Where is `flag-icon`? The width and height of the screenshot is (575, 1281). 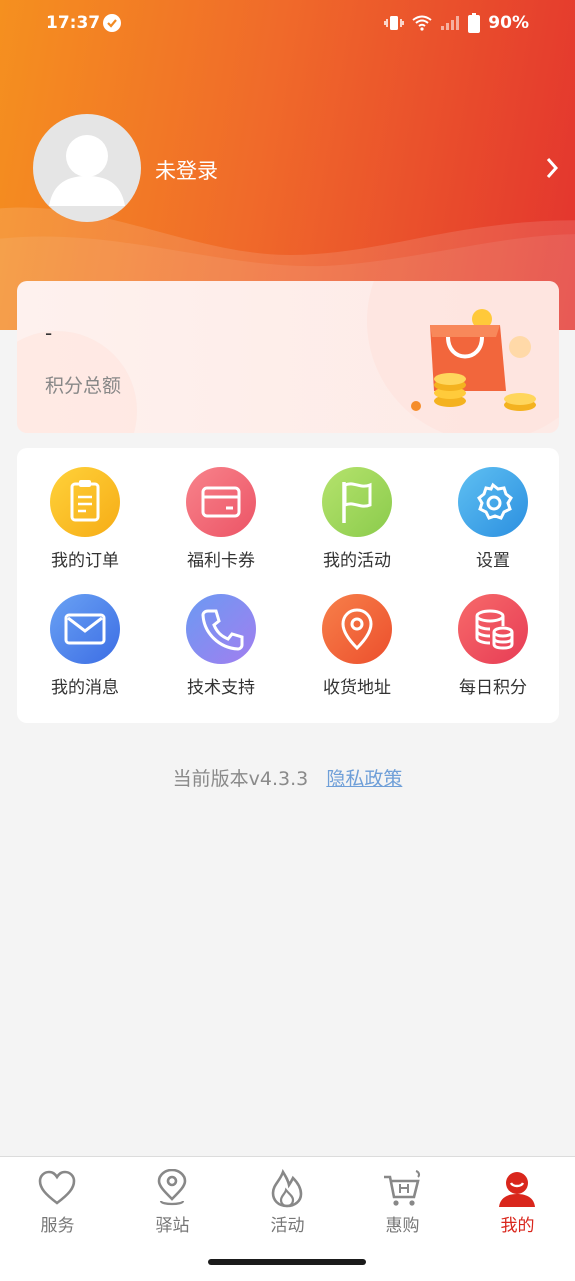 flag-icon is located at coordinates (357, 502).